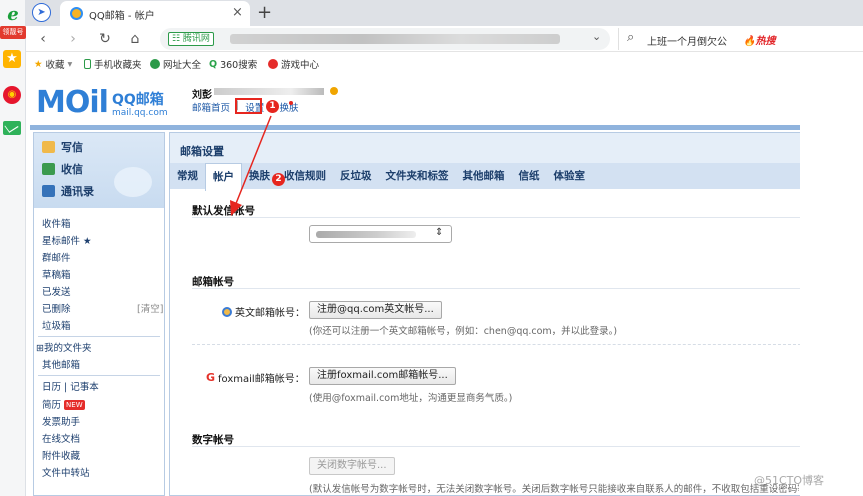 The width and height of the screenshot is (863, 496). I want to click on penguin-icon, so click(133, 182).